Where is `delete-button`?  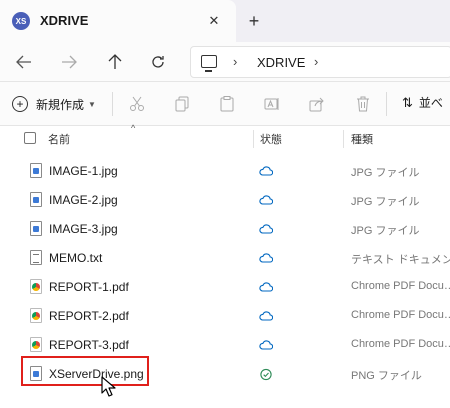
delete-button is located at coordinates (363, 104).